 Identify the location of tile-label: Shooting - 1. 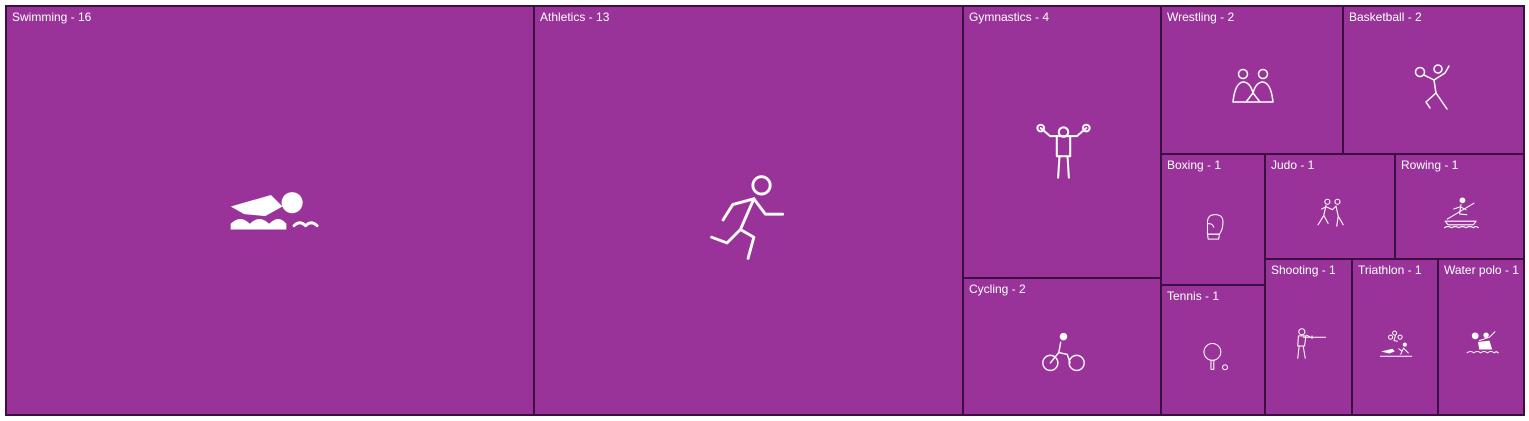
(1303, 270).